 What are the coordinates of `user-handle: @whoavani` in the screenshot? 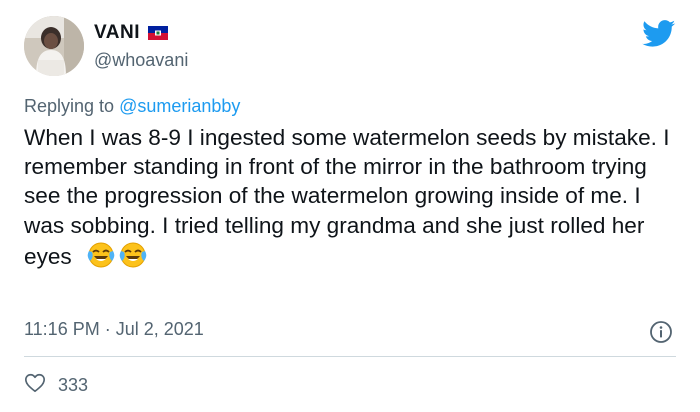 It's located at (141, 60).